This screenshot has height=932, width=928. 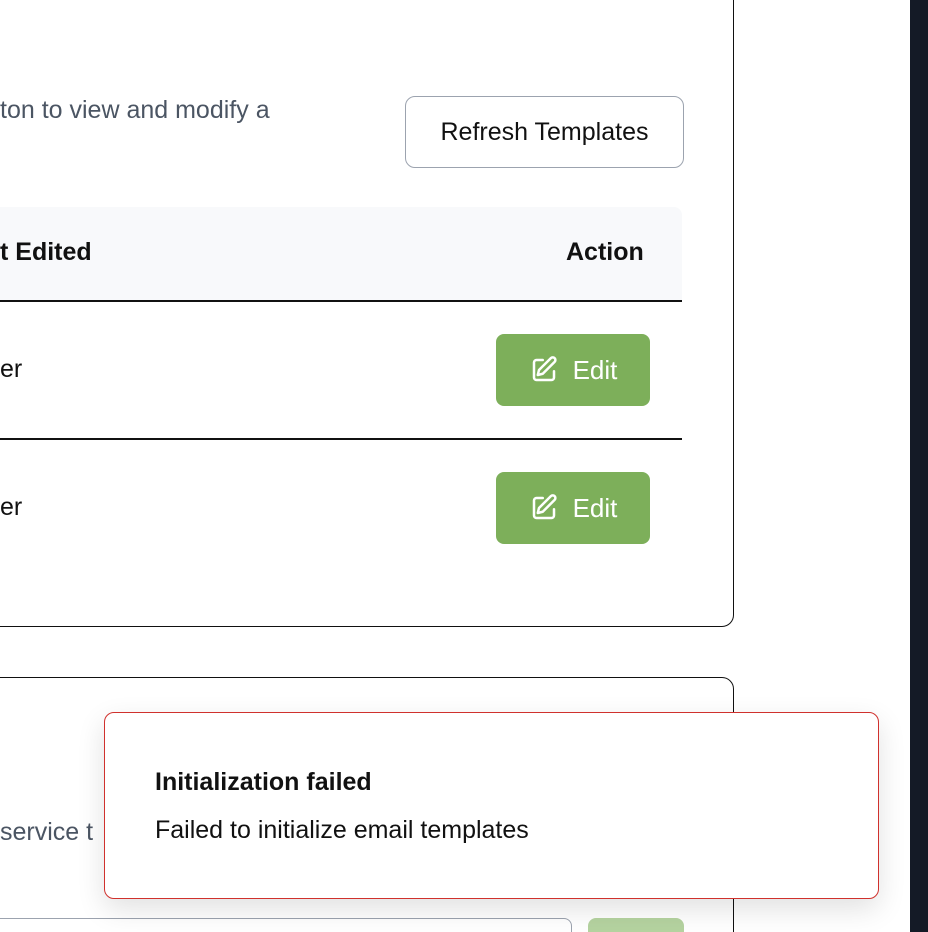 I want to click on service-description: service t, so click(x=47, y=832).